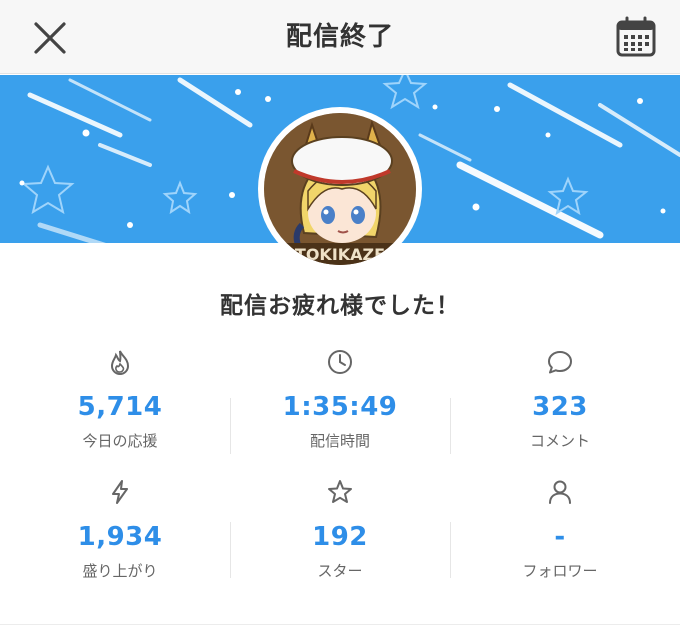  I want to click on clock-icon, so click(340, 362).